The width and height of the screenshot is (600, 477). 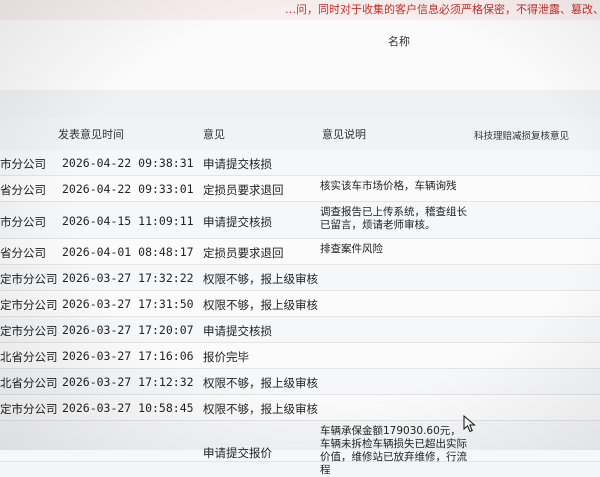 What do you see at coordinates (351, 249) in the screenshot?
I see `cell-description: 排查案件风险` at bounding box center [351, 249].